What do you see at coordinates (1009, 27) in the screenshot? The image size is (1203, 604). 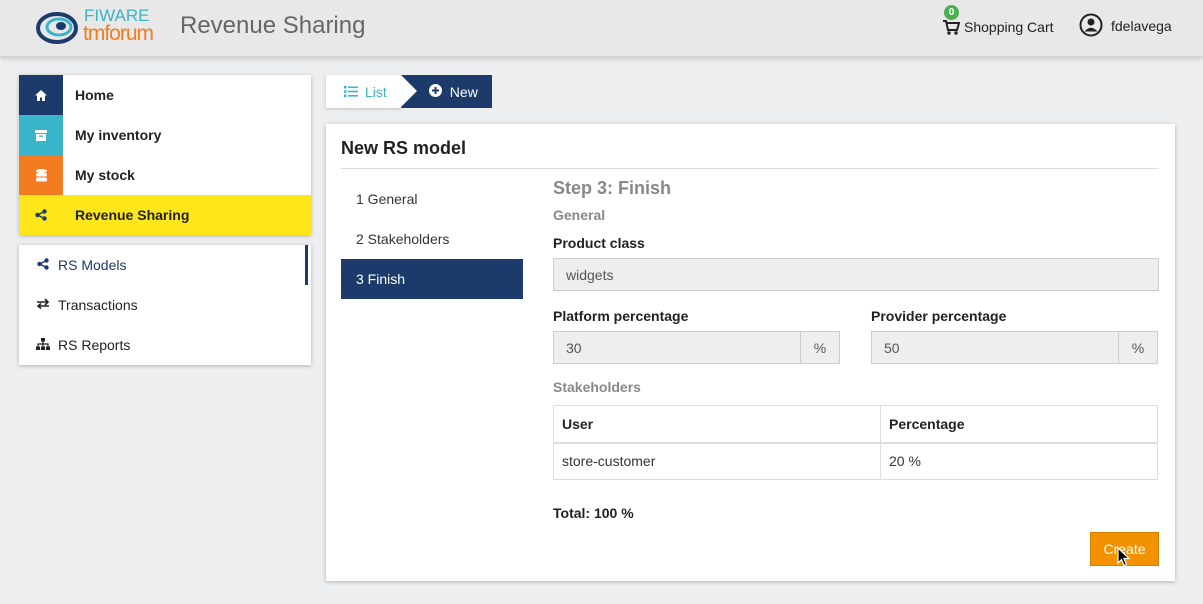 I see `shopping-cart-label: Shopping Cart` at bounding box center [1009, 27].